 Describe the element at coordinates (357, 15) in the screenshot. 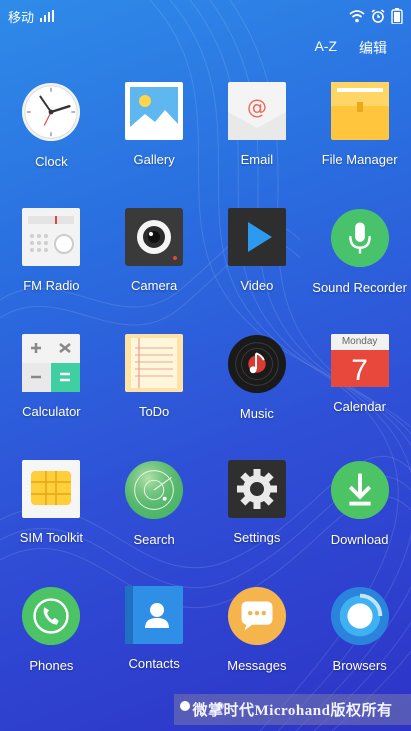

I see `wifi-icon` at that location.